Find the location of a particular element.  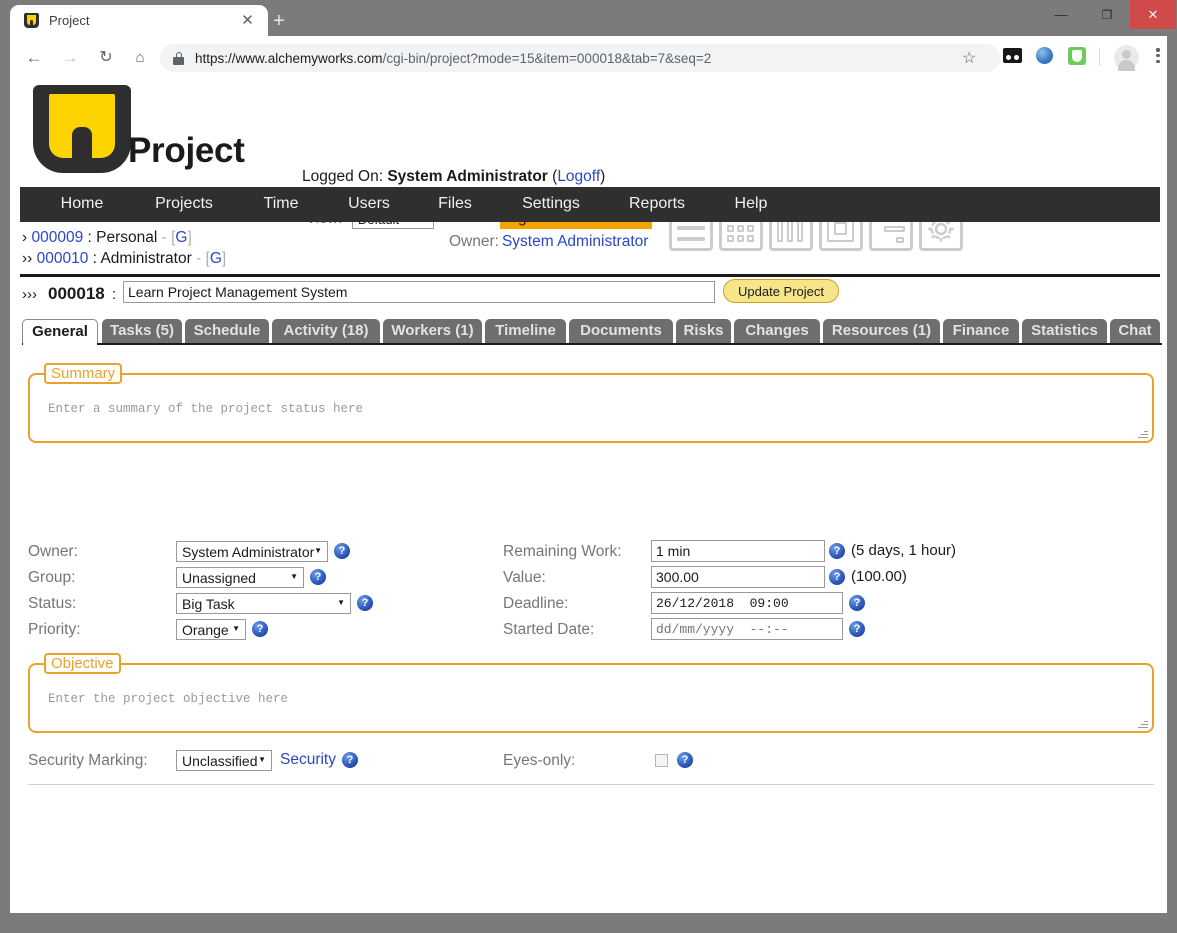

started-date-help-icon: ? is located at coordinates (857, 629).